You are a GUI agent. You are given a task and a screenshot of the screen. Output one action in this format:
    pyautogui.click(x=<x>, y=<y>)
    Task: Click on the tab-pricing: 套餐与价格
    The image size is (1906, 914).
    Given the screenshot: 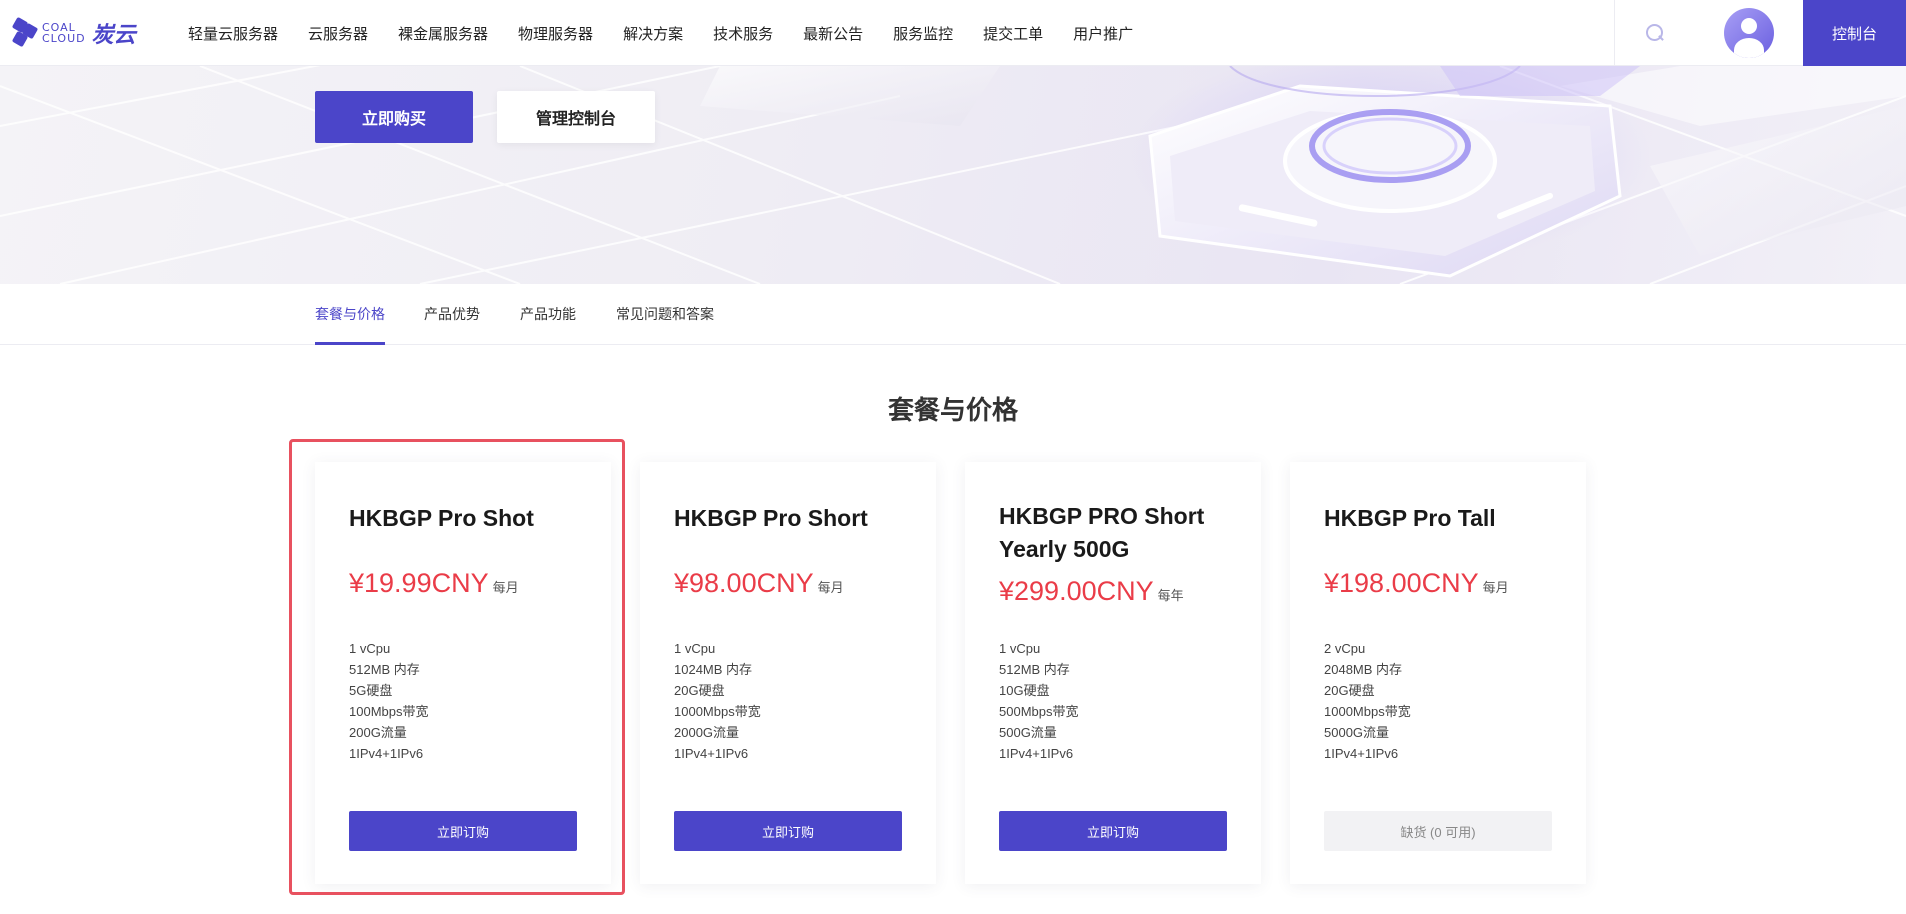 What is the action you would take?
    pyautogui.click(x=350, y=314)
    